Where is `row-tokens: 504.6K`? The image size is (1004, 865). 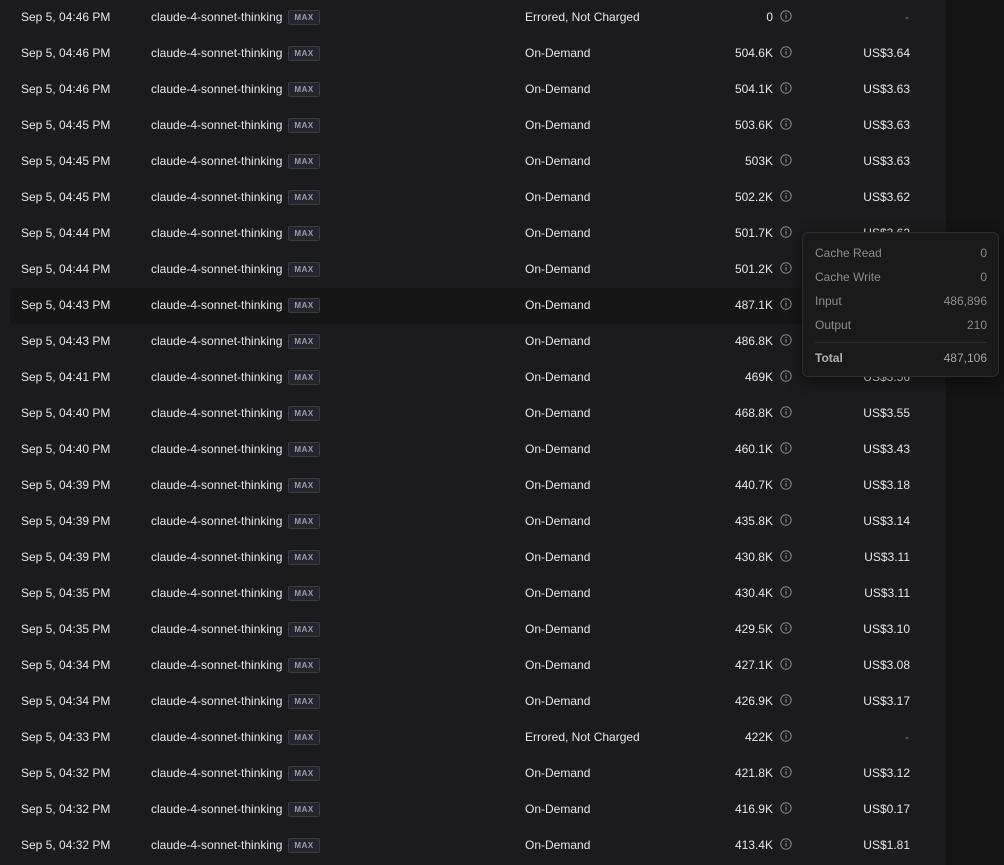
row-tokens: 504.6K is located at coordinates (753, 53).